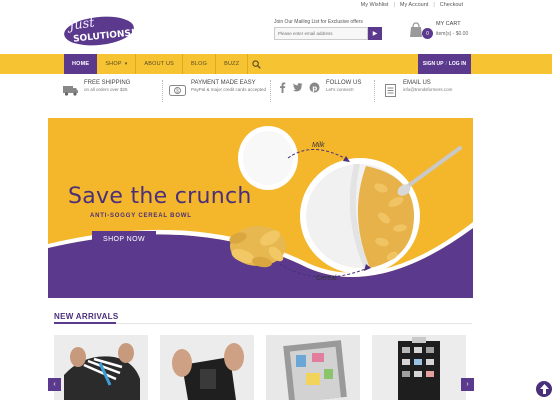 The width and height of the screenshot is (552, 400). I want to click on cart-summary: item(s) - $0.00, so click(452, 34).